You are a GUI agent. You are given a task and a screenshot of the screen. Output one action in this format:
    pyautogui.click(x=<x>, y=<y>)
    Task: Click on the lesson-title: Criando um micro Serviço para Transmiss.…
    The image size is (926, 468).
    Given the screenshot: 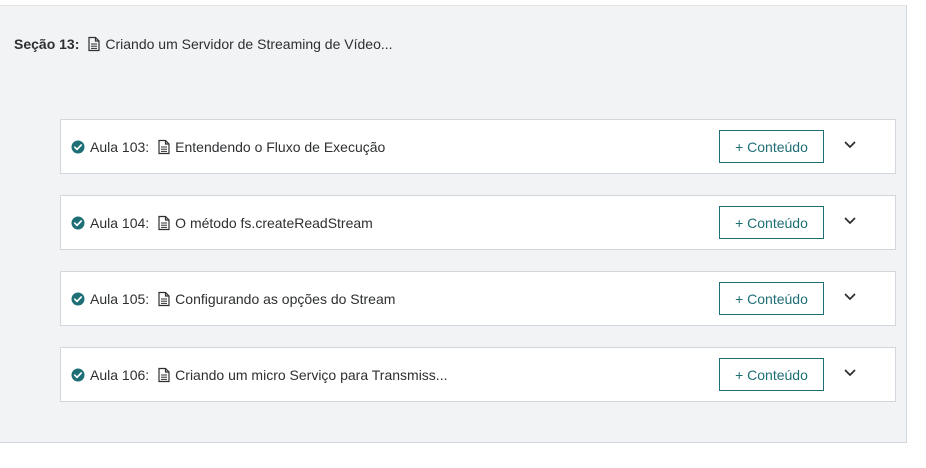 What is the action you would take?
    pyautogui.click(x=311, y=375)
    